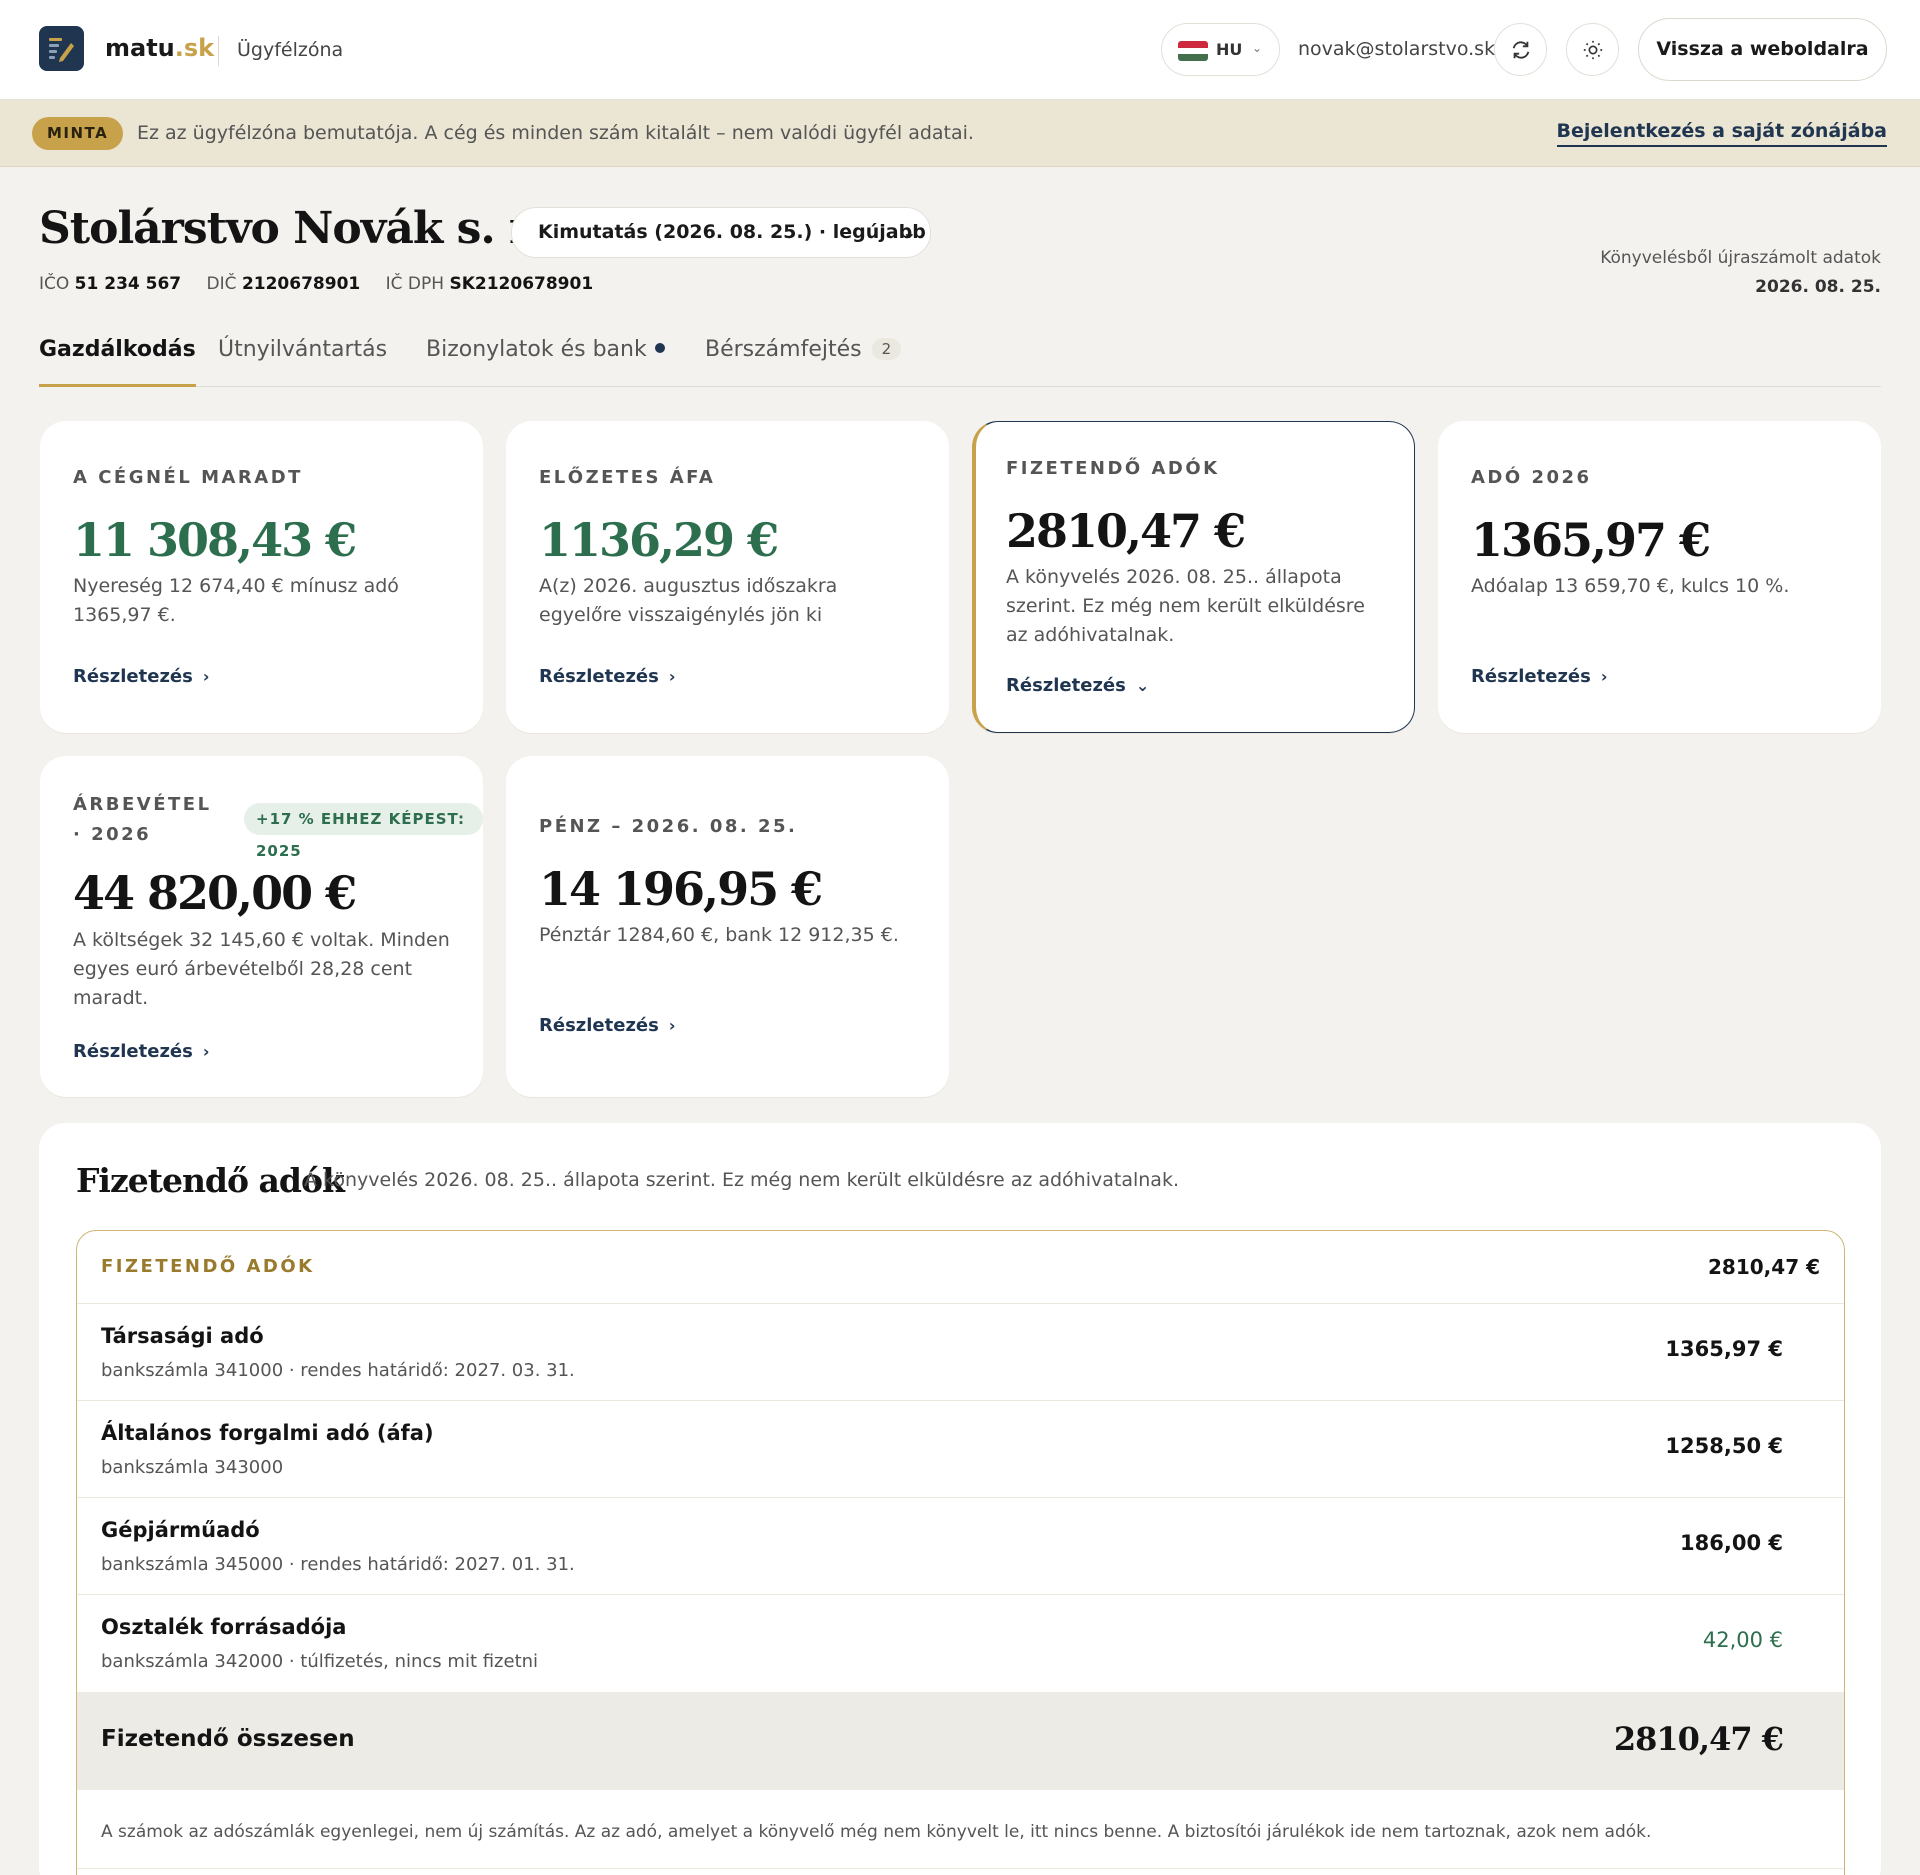 The width and height of the screenshot is (1920, 1875). What do you see at coordinates (719, 935) in the screenshot?
I see `card-description: Pénztár 1284,60 €, bank 12 912,35 €.` at bounding box center [719, 935].